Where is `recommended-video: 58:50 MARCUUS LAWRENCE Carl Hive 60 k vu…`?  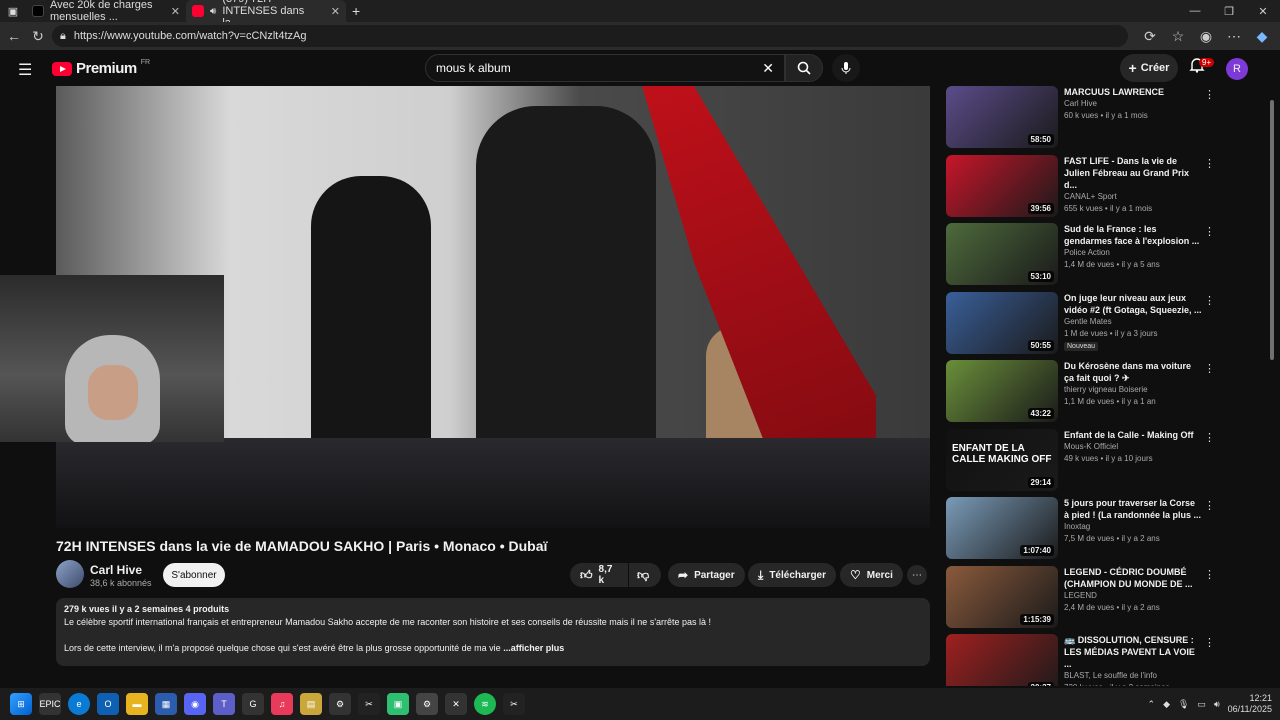 recommended-video: 58:50 MARCUUS LAWRENCE Carl Hive 60 k vu… is located at coordinates (1106, 120).